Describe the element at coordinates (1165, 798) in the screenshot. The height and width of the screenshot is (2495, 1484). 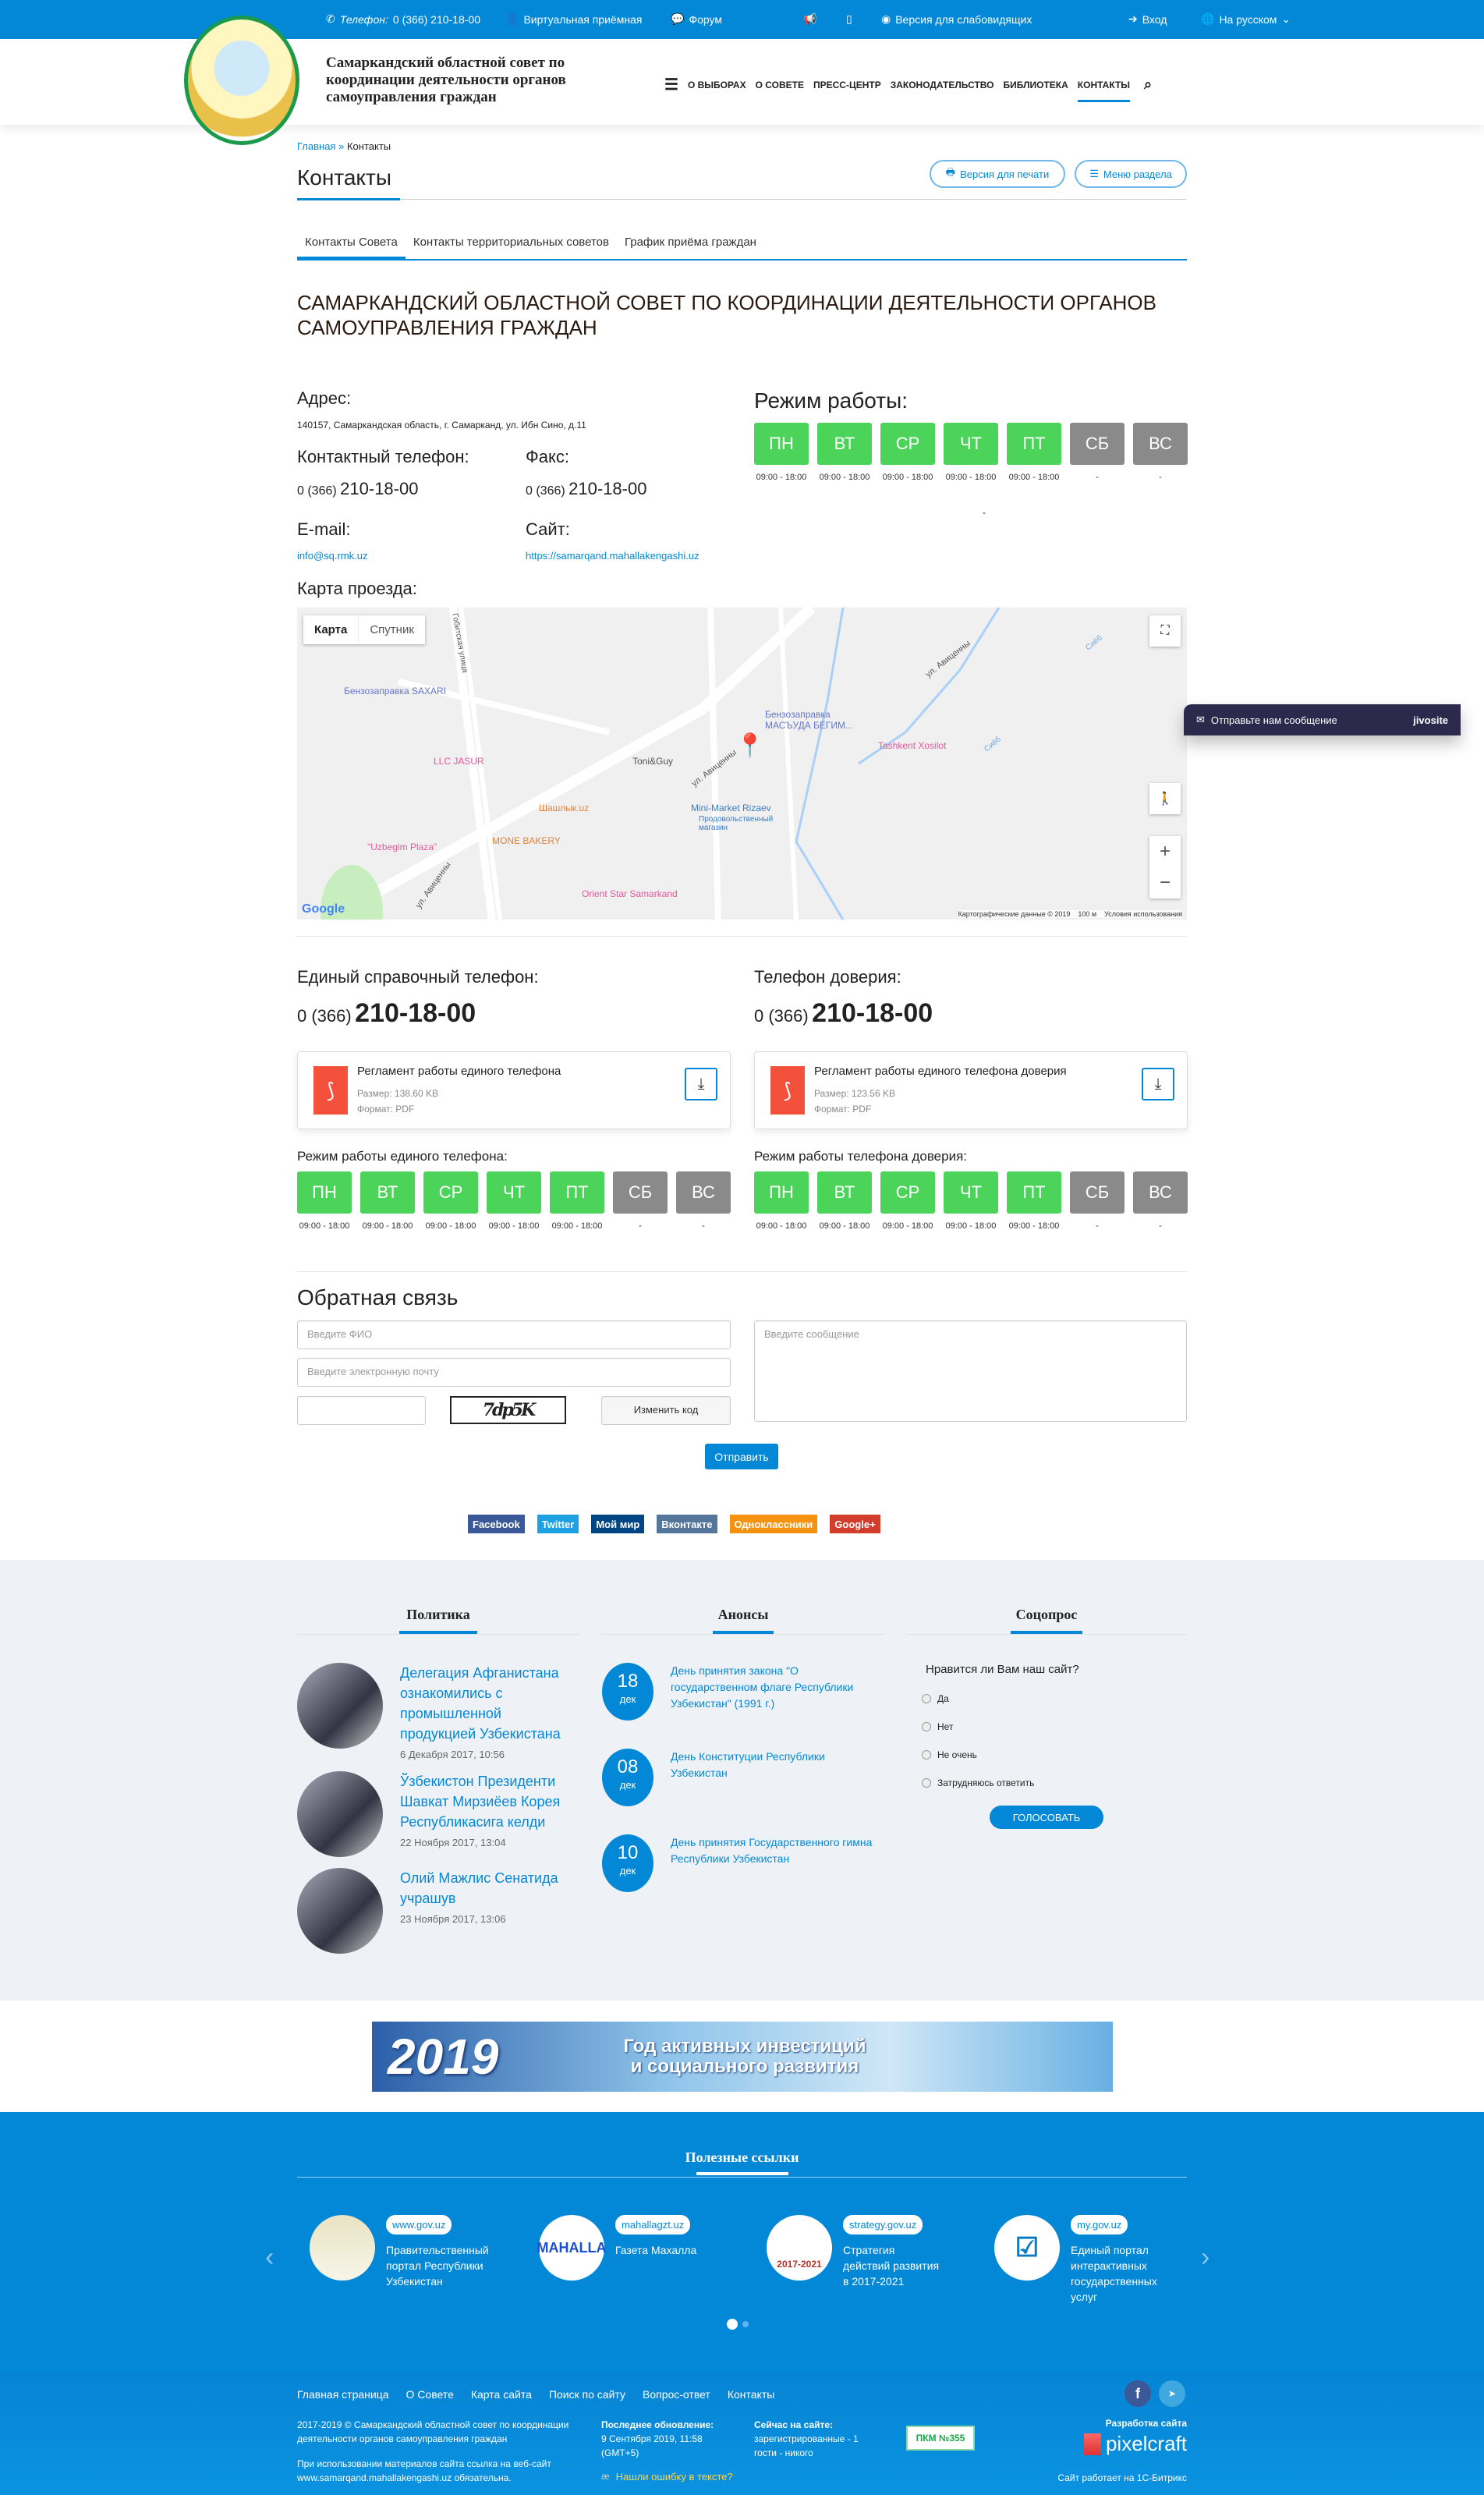
I see `pegman-icon: 🚶` at that location.